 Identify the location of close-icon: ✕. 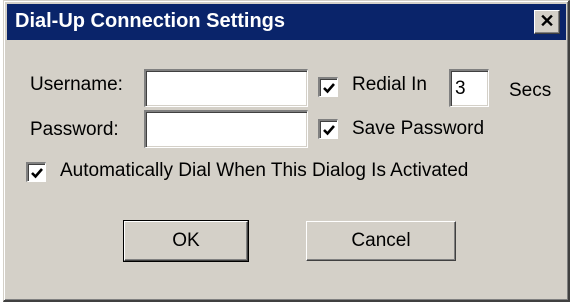
(547, 21).